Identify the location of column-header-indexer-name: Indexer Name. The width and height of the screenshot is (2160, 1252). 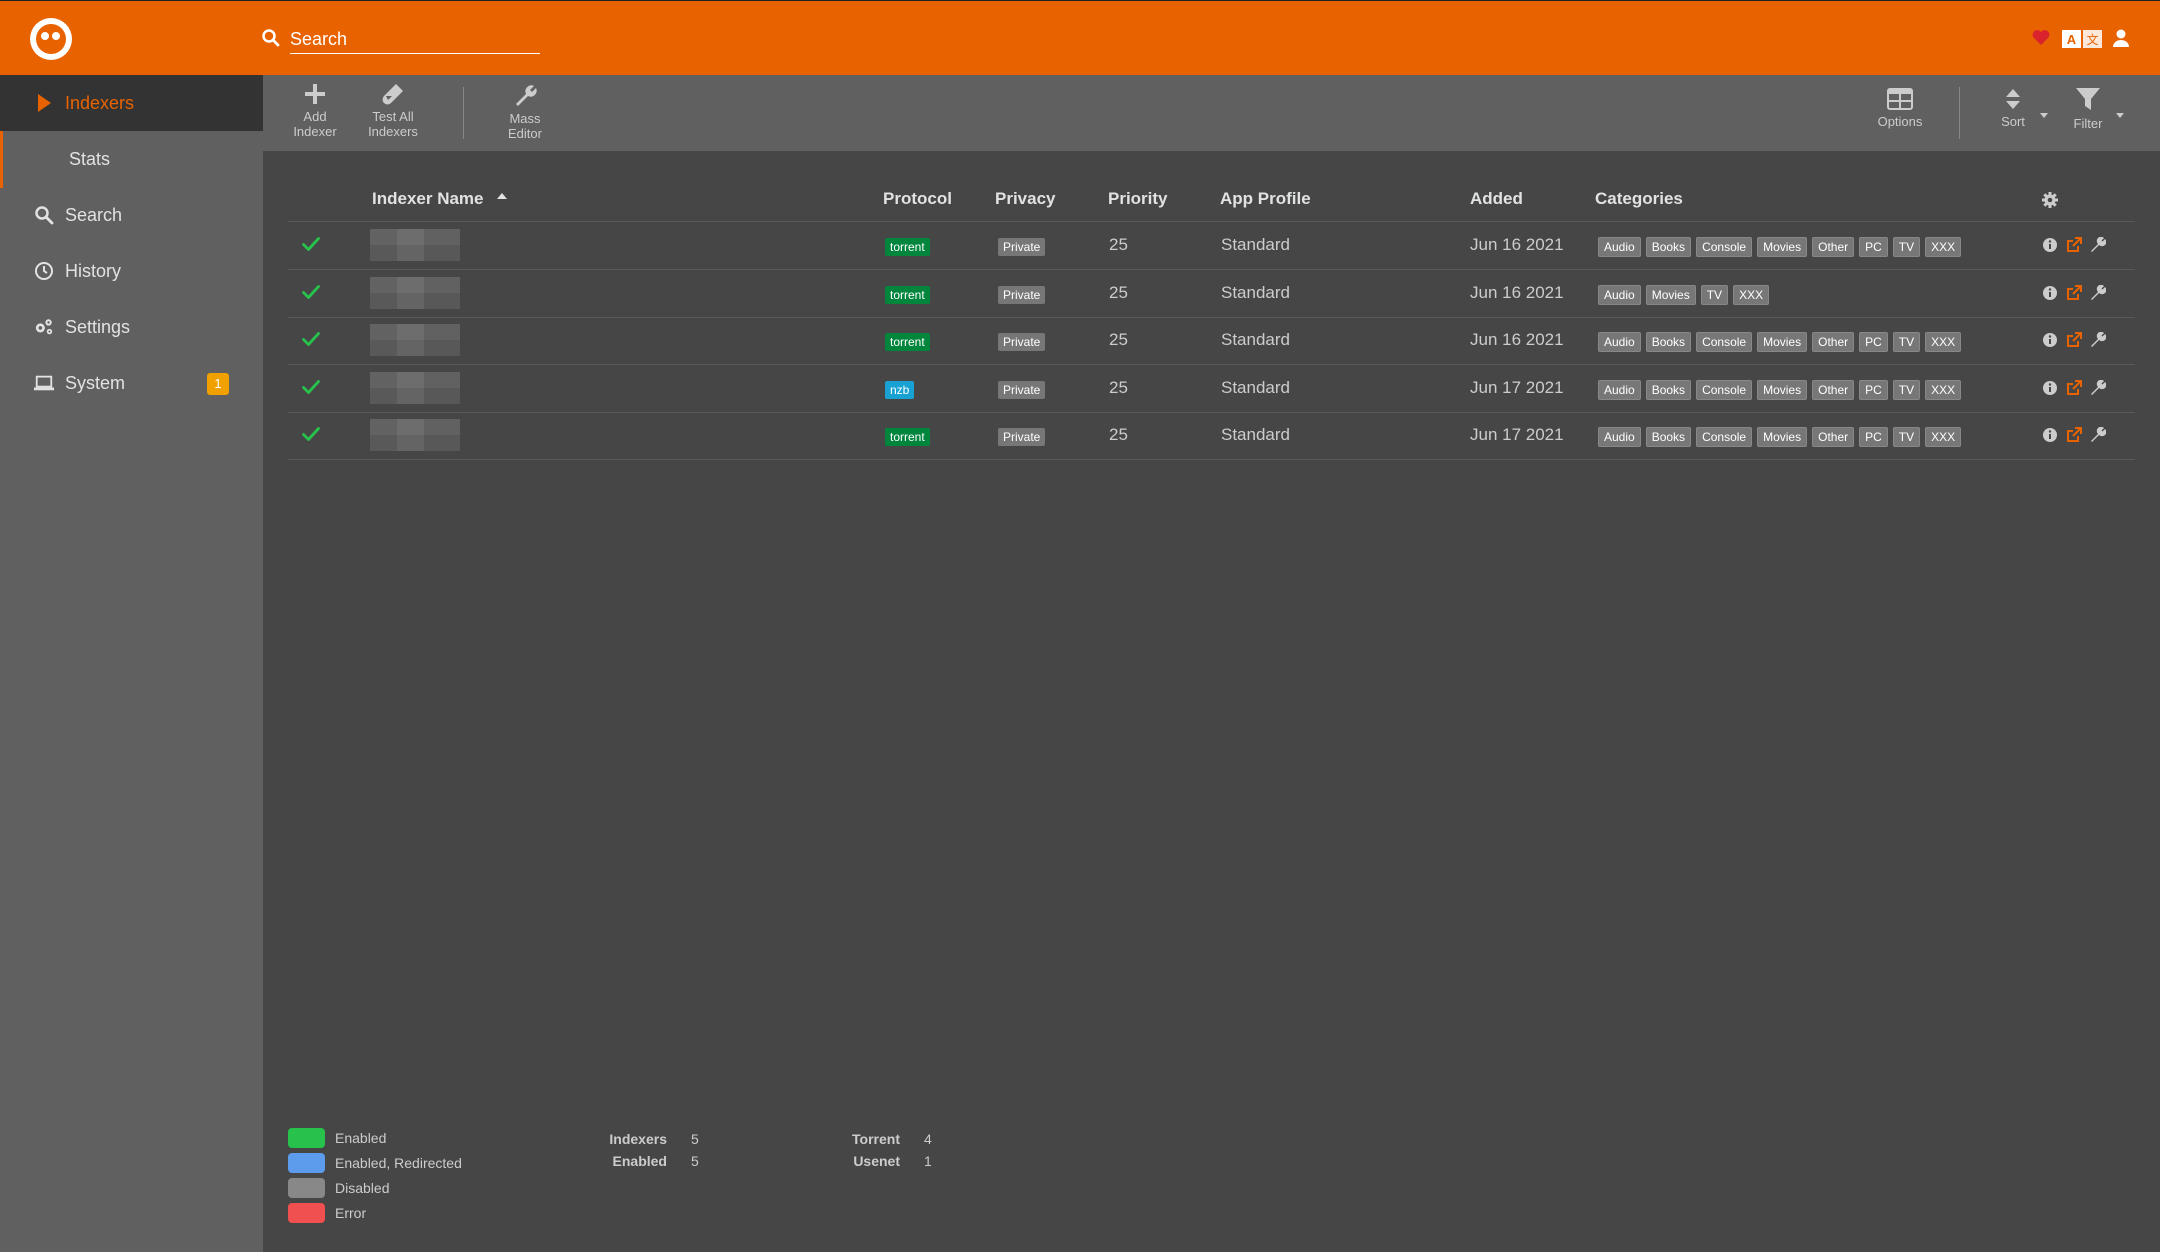
(440, 199).